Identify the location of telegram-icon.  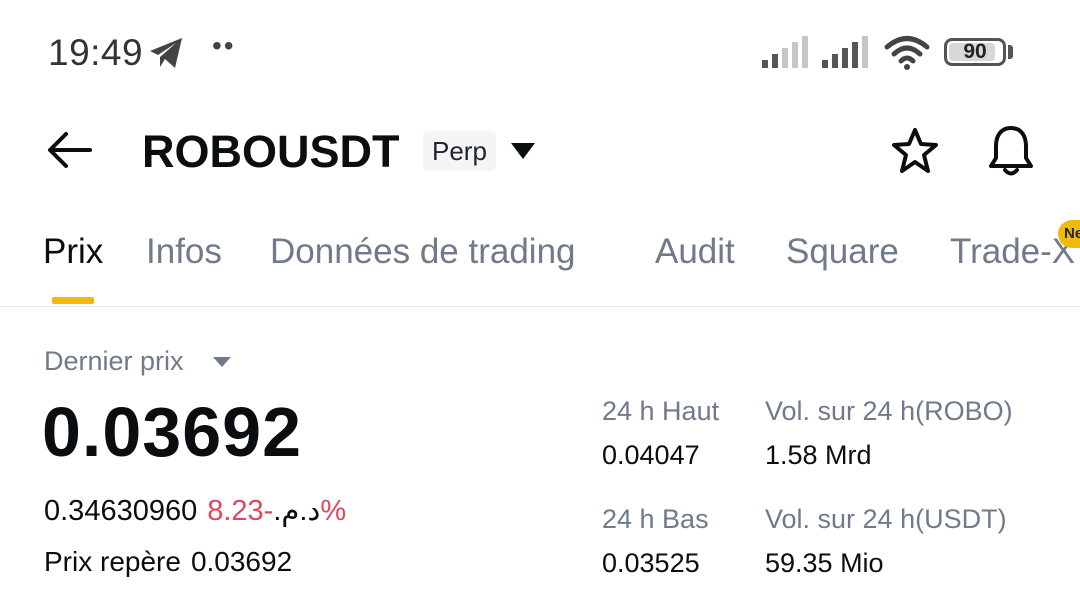
(166, 53).